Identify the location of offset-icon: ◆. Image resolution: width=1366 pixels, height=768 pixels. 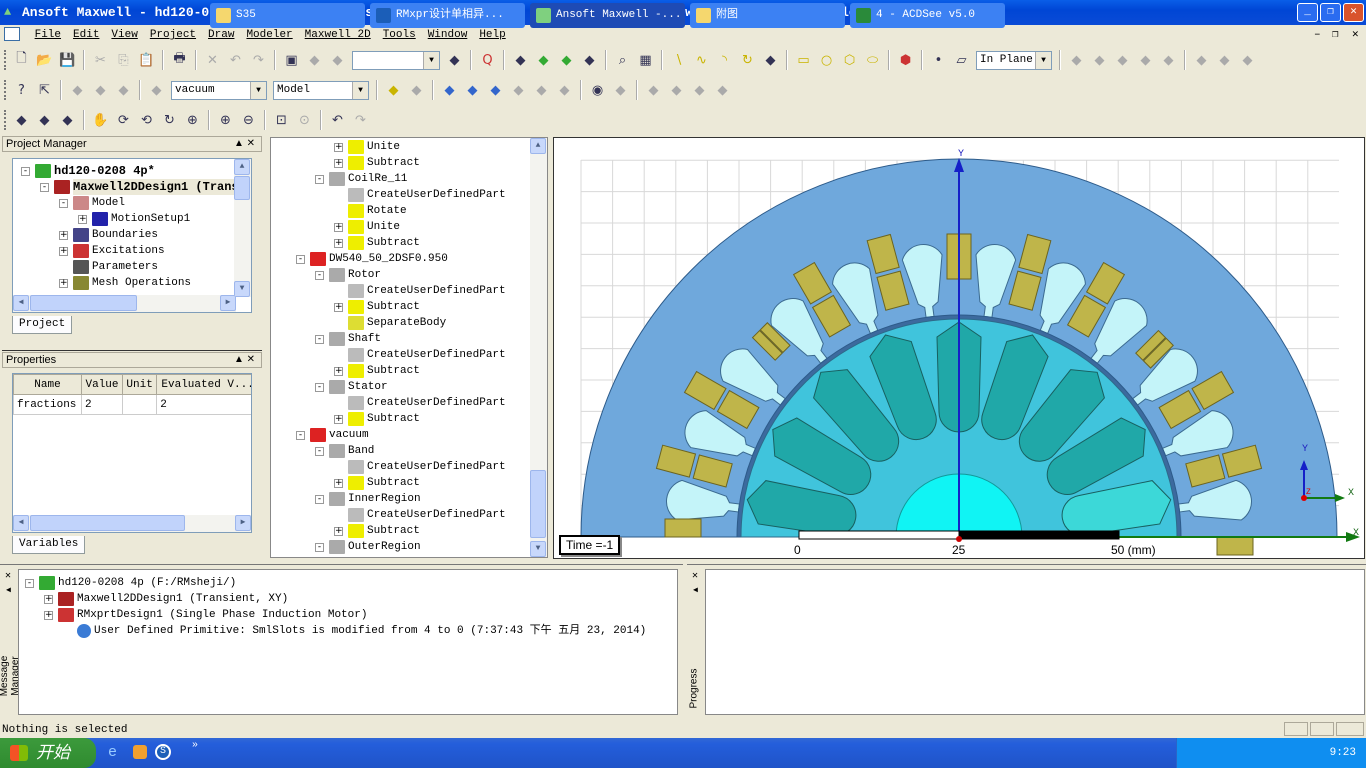
(518, 90).